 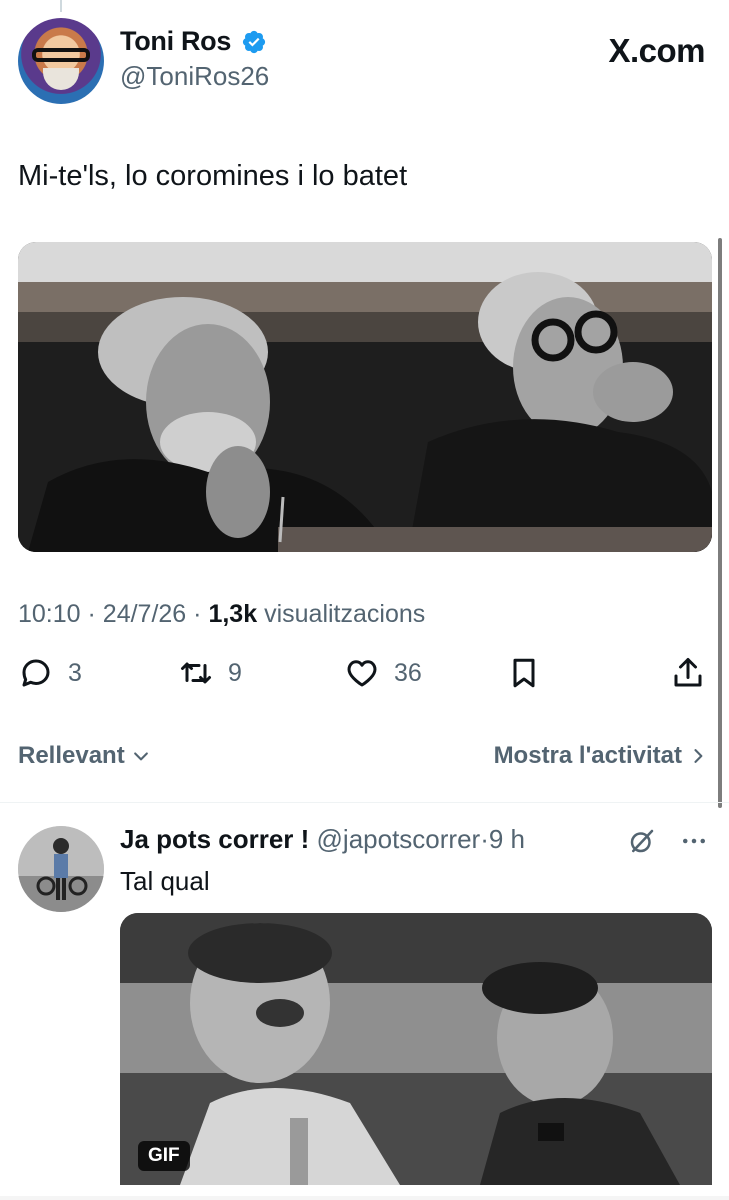 I want to click on replies-sort-row: Rellevant Mostra l'activitat, so click(x=363, y=759).